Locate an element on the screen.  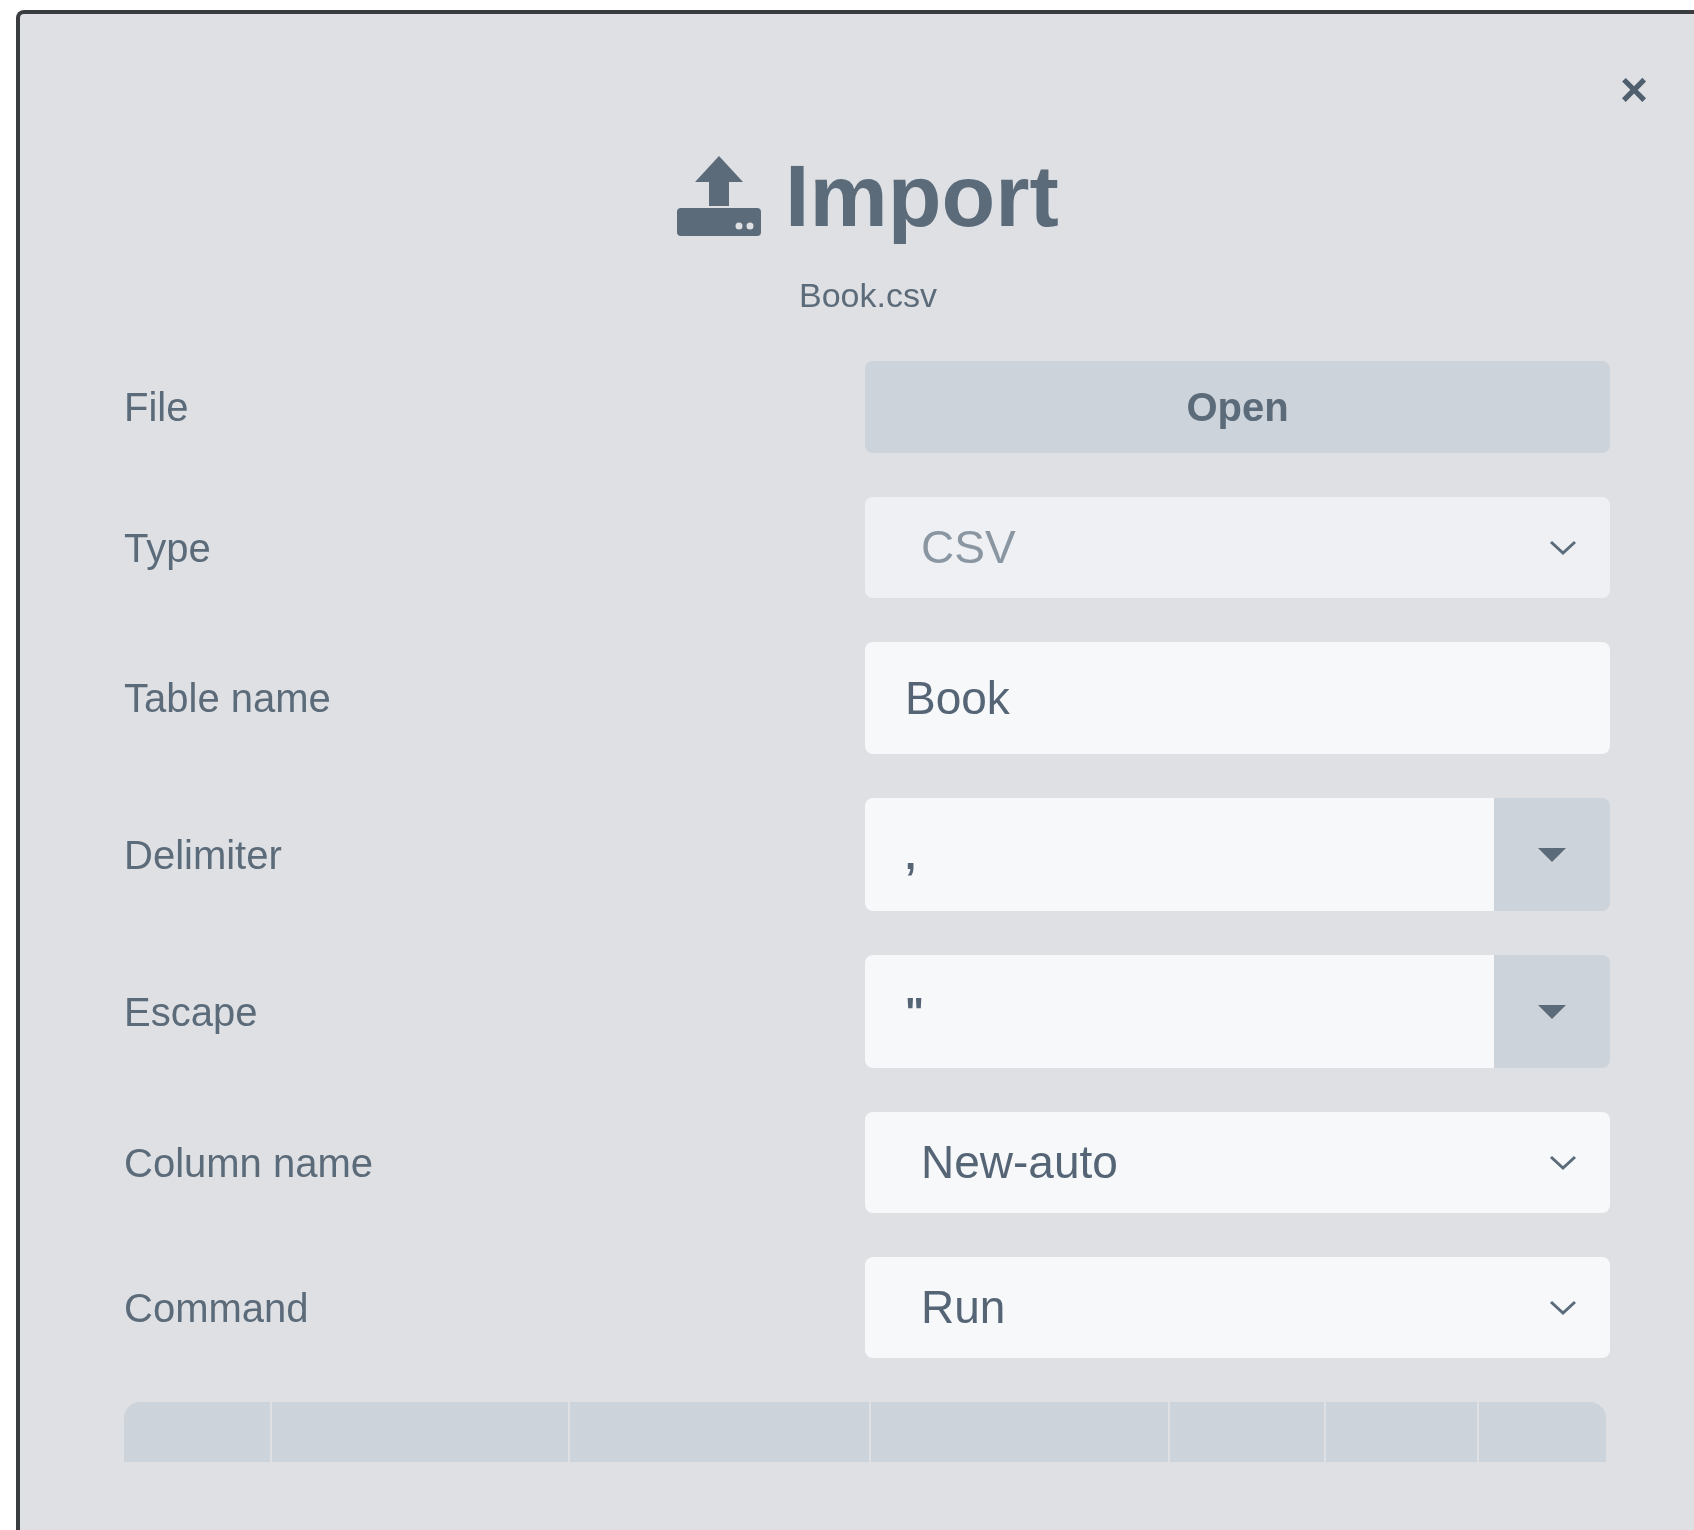
text-field: Book is located at coordinates (1237, 698).